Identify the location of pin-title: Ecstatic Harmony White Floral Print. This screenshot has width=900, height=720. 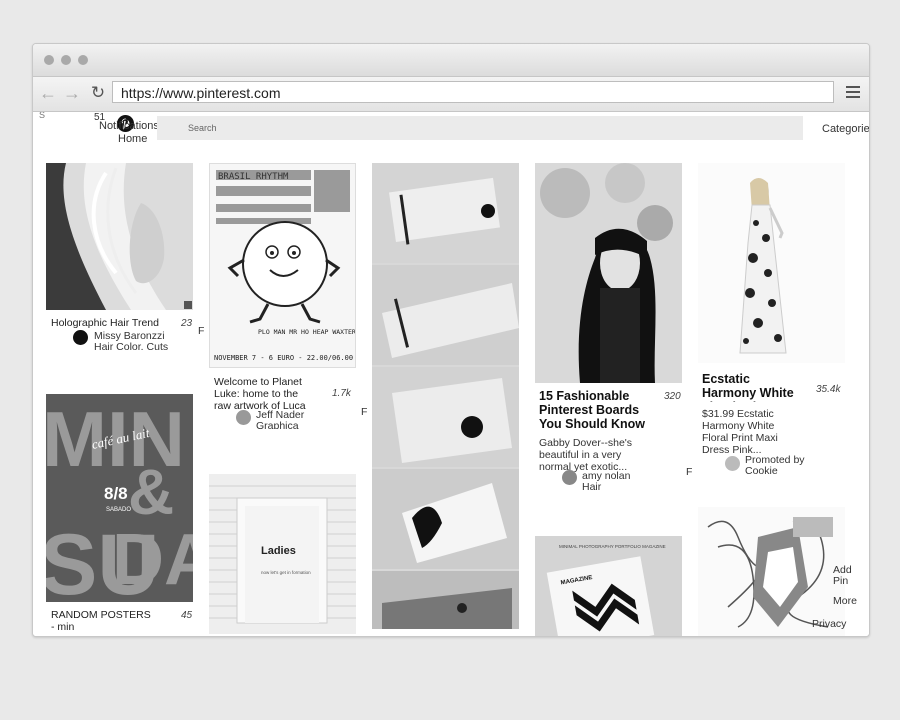
(752, 387).